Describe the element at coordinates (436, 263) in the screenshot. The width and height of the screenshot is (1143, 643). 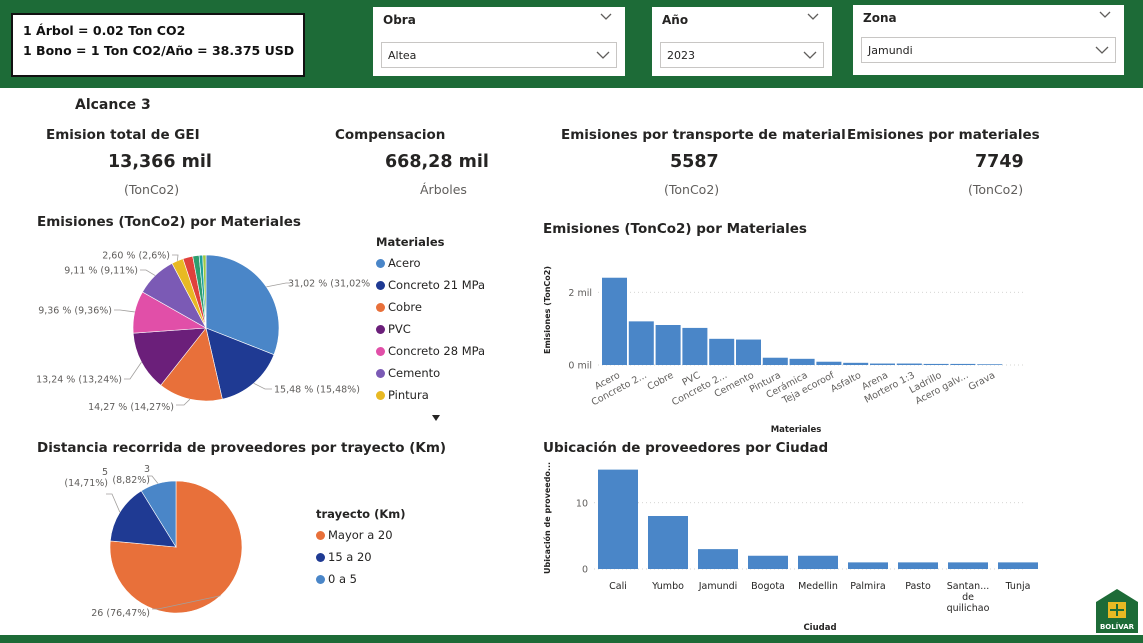
I see `legend-item-acero: Acero` at that location.